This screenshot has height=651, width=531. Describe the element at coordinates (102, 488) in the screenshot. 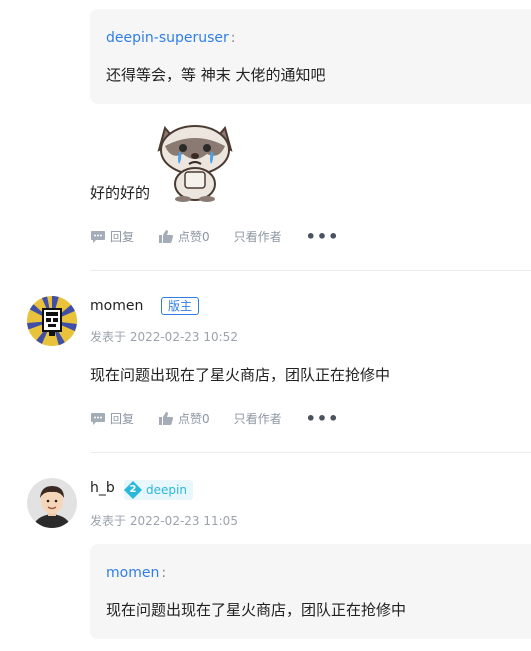

I see `username-link: h_b` at that location.